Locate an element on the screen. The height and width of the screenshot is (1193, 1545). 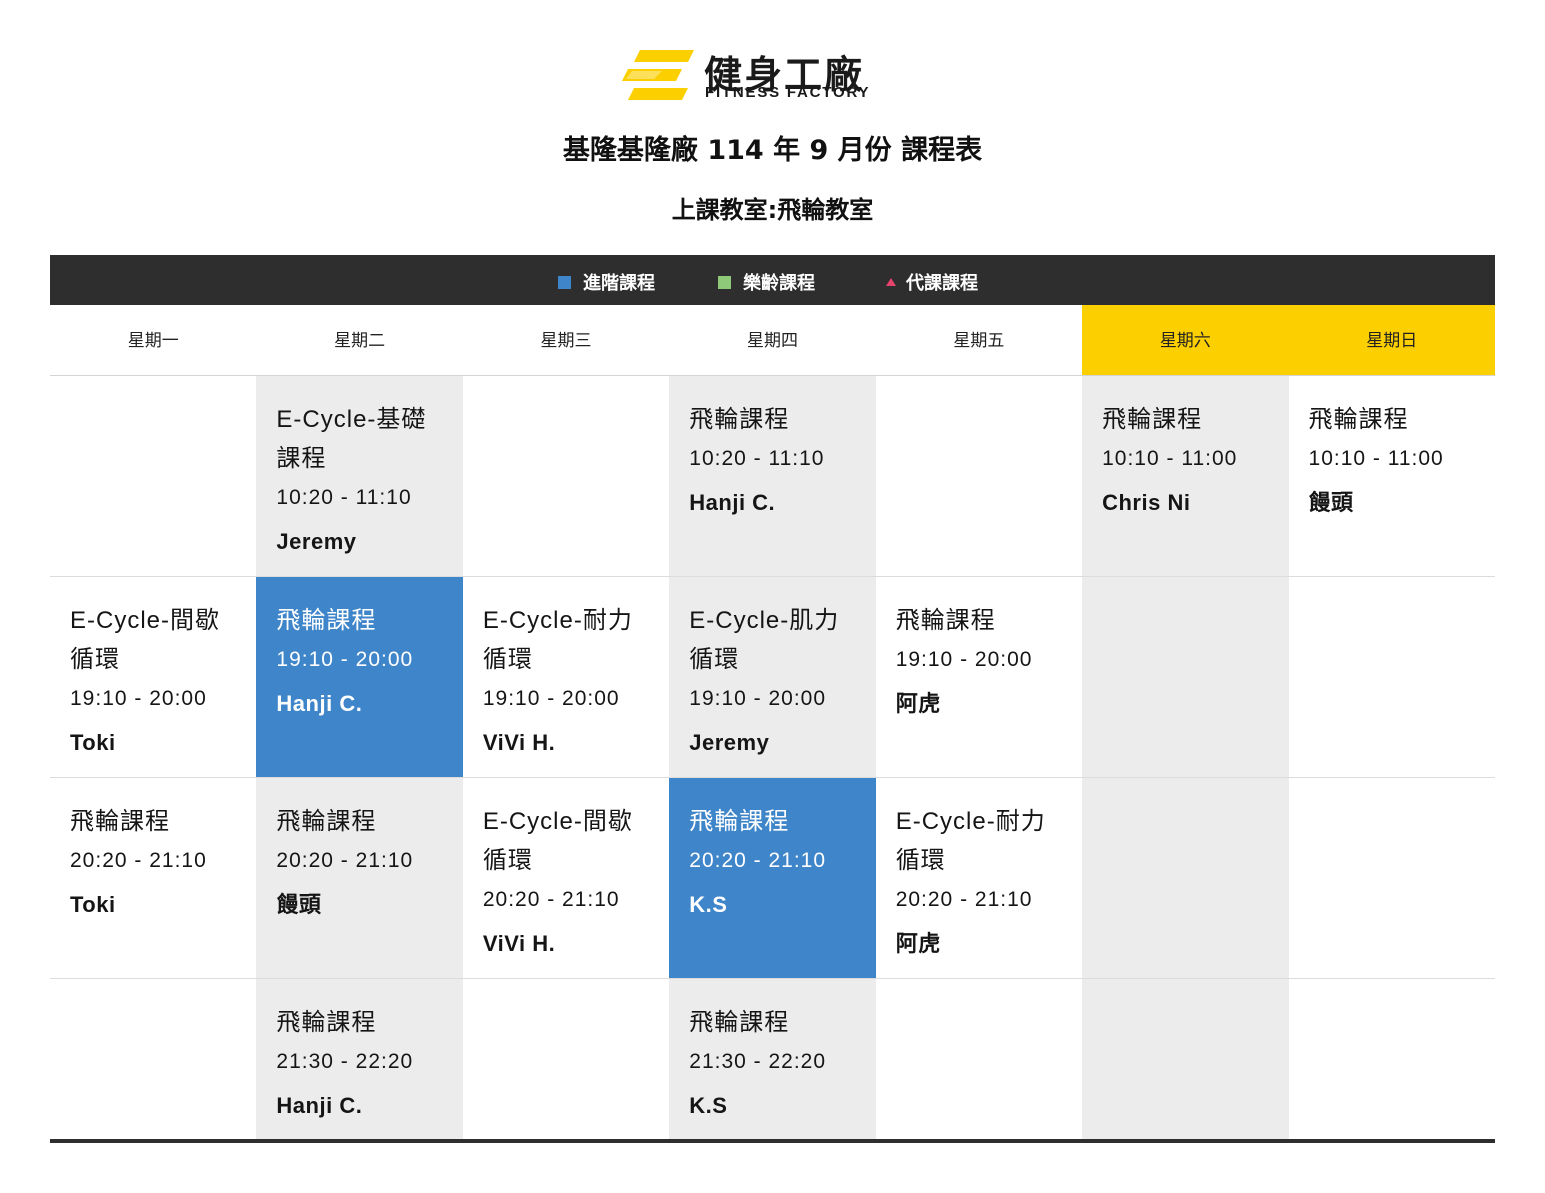
class-cell: E-Cycle-基礎課程 10:20 - 11:10 Jeremy is located at coordinates (359, 476).